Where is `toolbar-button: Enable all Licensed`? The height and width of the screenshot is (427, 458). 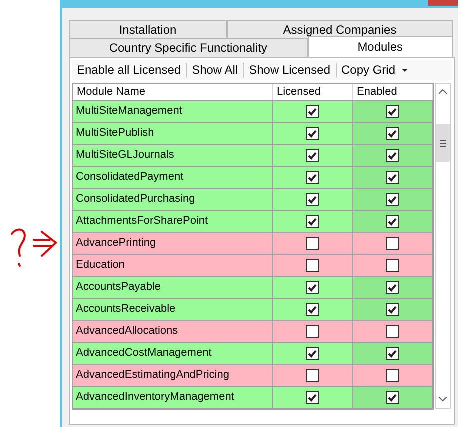 toolbar-button: Enable all Licensed is located at coordinates (129, 70).